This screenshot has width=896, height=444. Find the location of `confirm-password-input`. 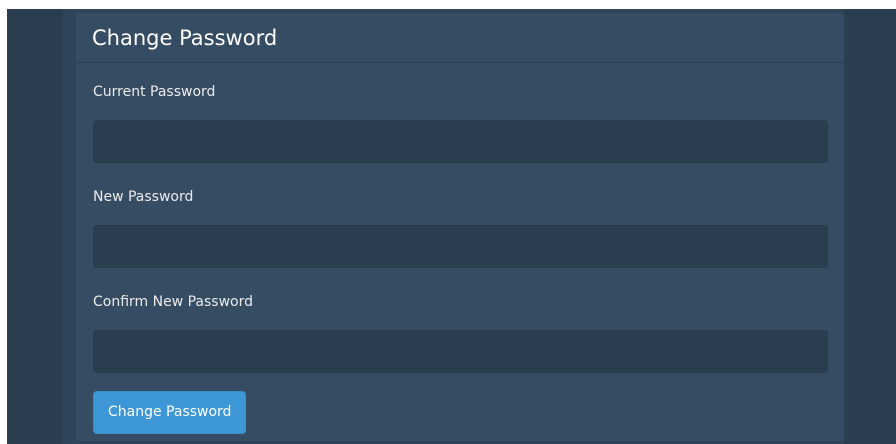

confirm-password-input is located at coordinates (460, 351).